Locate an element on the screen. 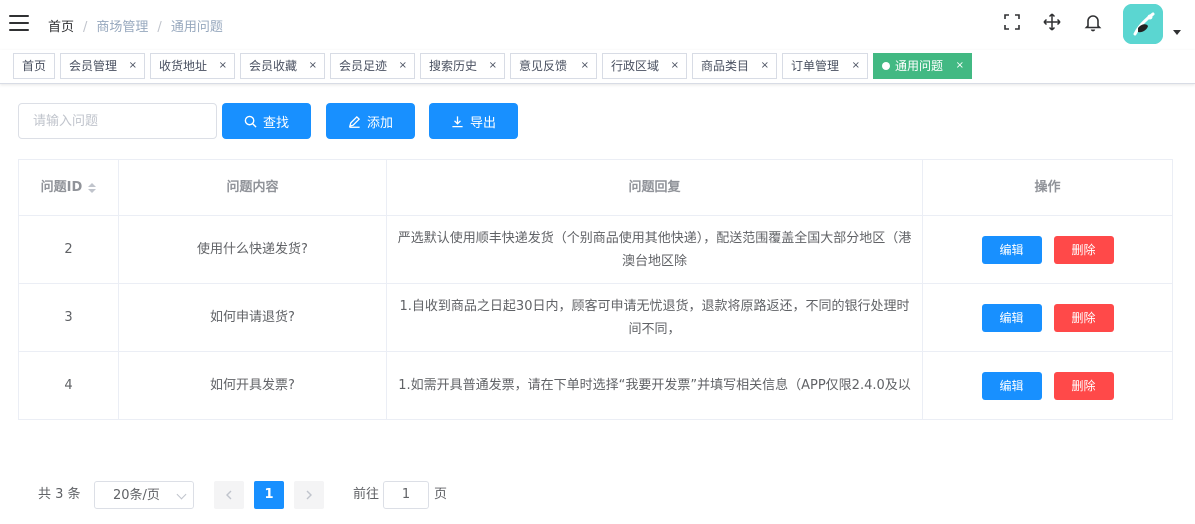 This screenshot has width=1195, height=524. search-button: 查找 is located at coordinates (266, 121).